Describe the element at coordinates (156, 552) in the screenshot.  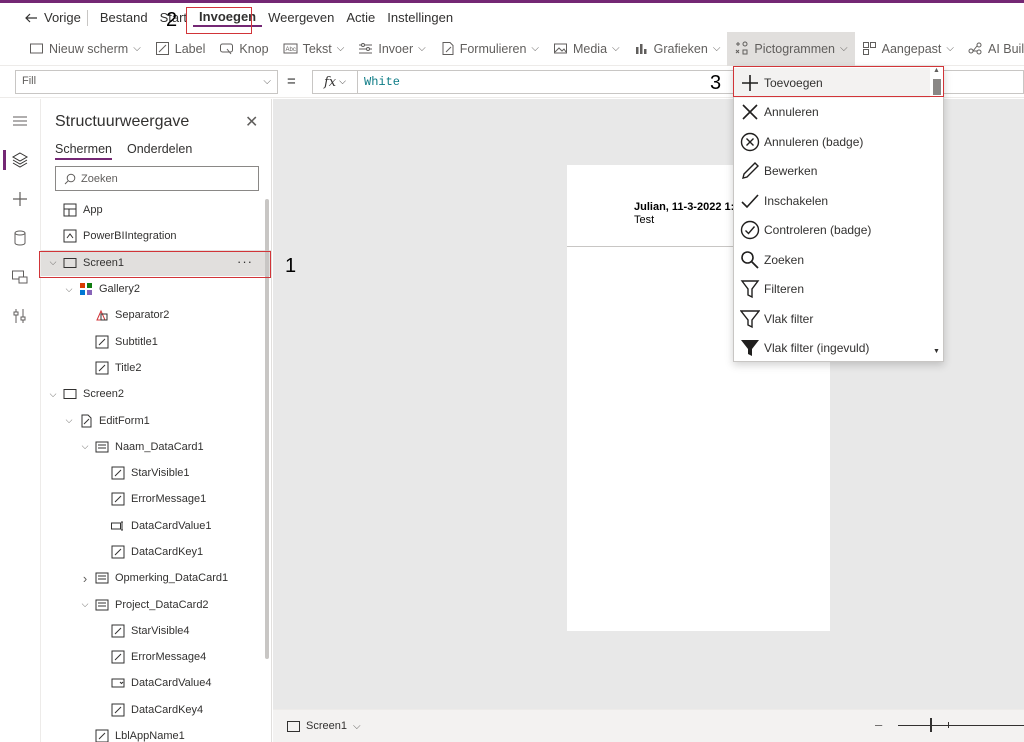
I see `tree-item: DataCardKey1` at that location.